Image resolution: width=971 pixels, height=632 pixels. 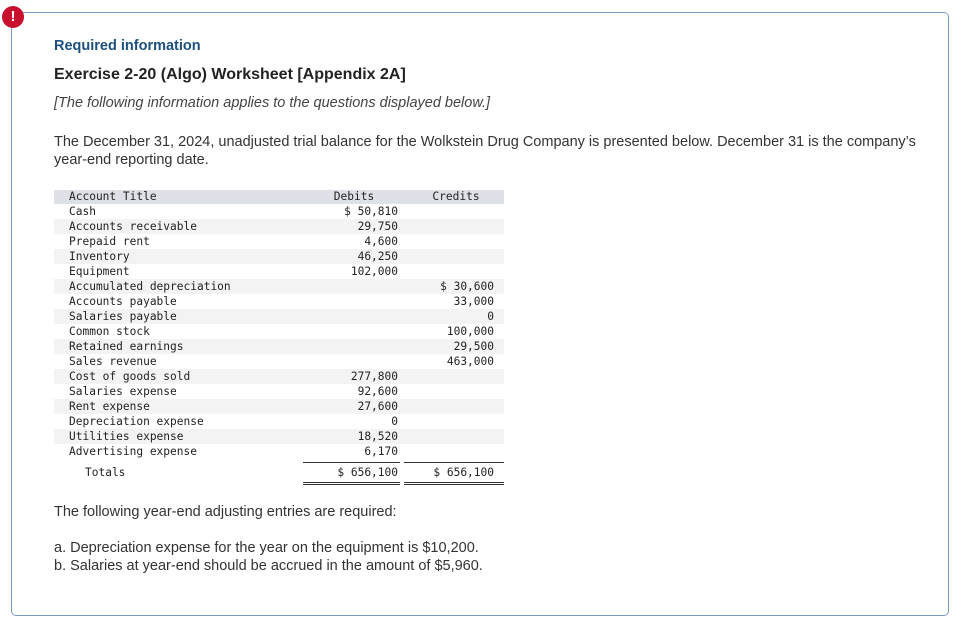 What do you see at coordinates (109, 241) in the screenshot?
I see `account-title-cell: Prepaid rent` at bounding box center [109, 241].